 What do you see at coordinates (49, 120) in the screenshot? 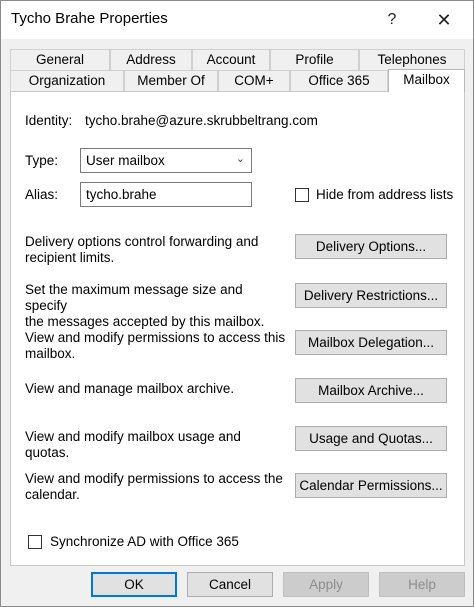
I see `identity-label: Identity:` at bounding box center [49, 120].